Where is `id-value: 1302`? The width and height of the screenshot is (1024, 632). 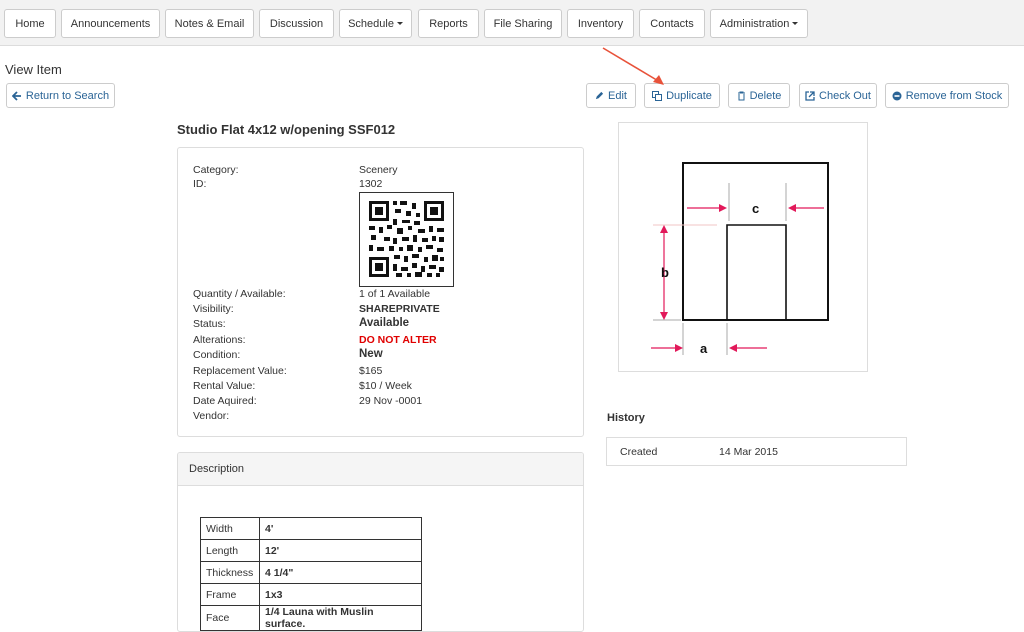 id-value: 1302 is located at coordinates (371, 184).